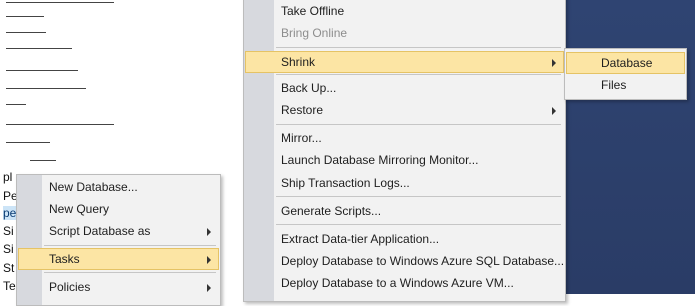 This screenshot has height=306, width=695. What do you see at coordinates (302, 110) in the screenshot?
I see `menu-item-label: Restore` at bounding box center [302, 110].